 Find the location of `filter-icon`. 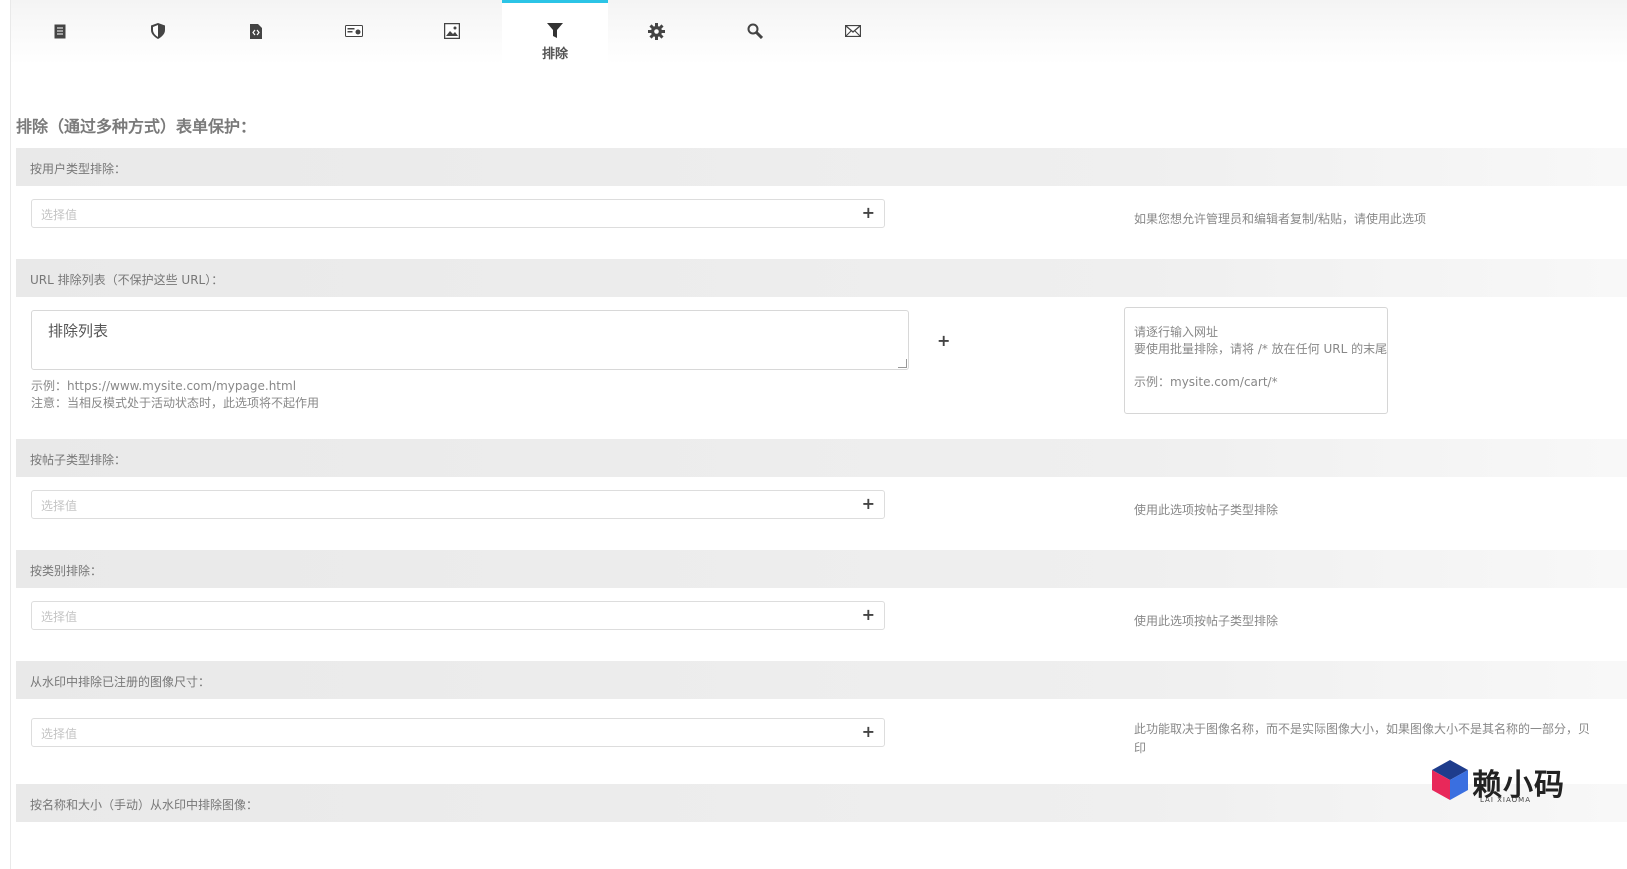

filter-icon is located at coordinates (555, 31).